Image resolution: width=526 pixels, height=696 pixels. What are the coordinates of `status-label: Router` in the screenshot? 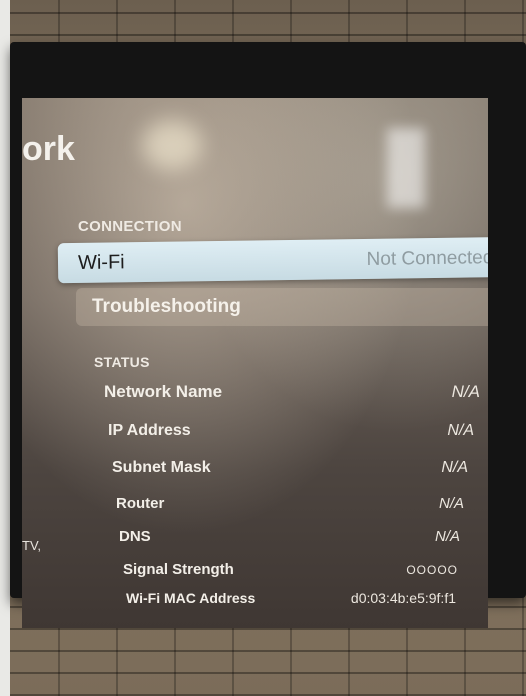 It's located at (140, 503).